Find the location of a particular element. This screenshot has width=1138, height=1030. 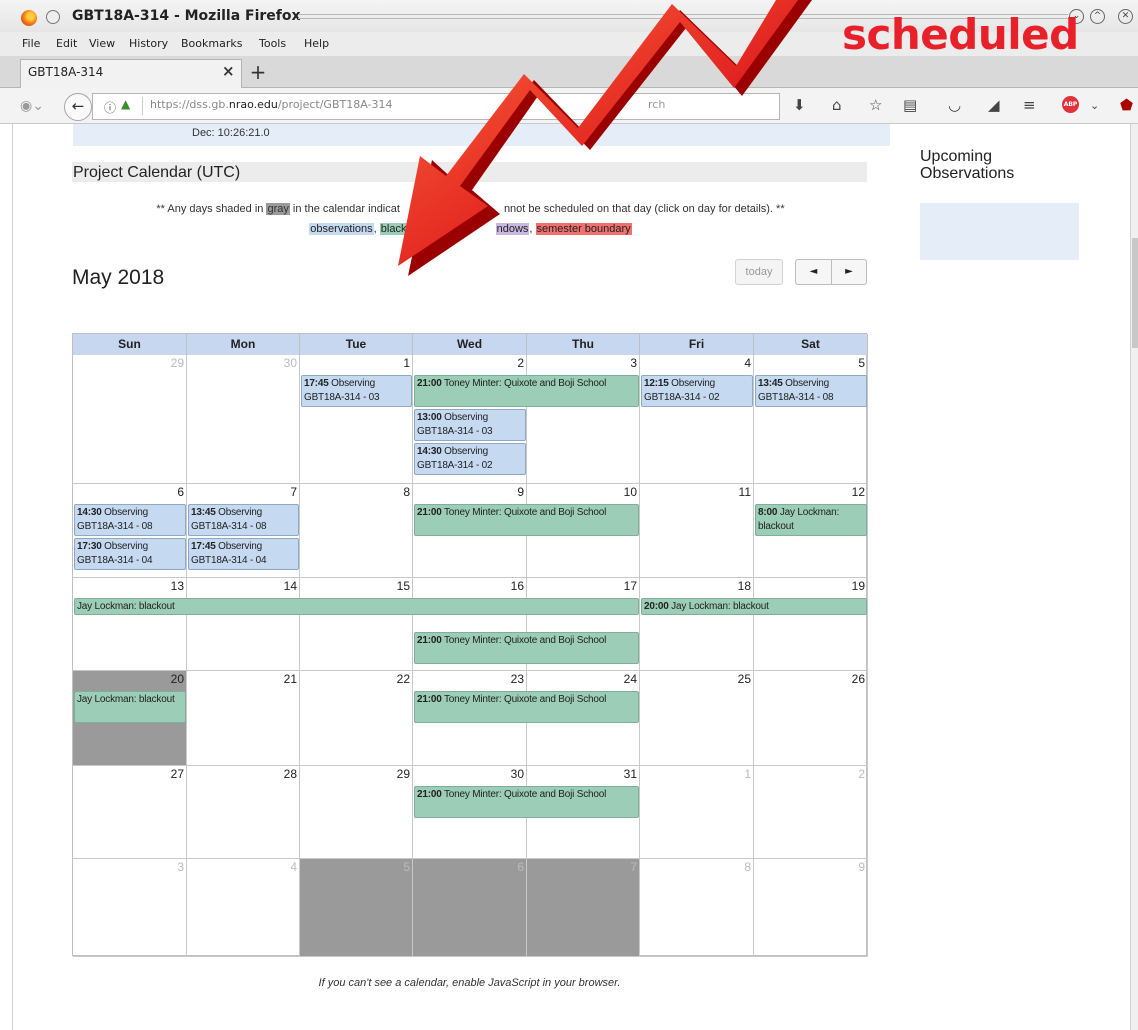

calendar-day-unschedulable: 7 is located at coordinates (583, 908).